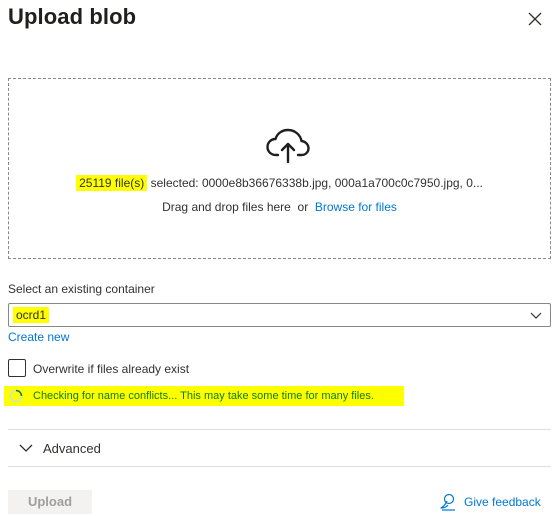  Describe the element at coordinates (38, 337) in the screenshot. I see `create-new-link: Create new` at that location.